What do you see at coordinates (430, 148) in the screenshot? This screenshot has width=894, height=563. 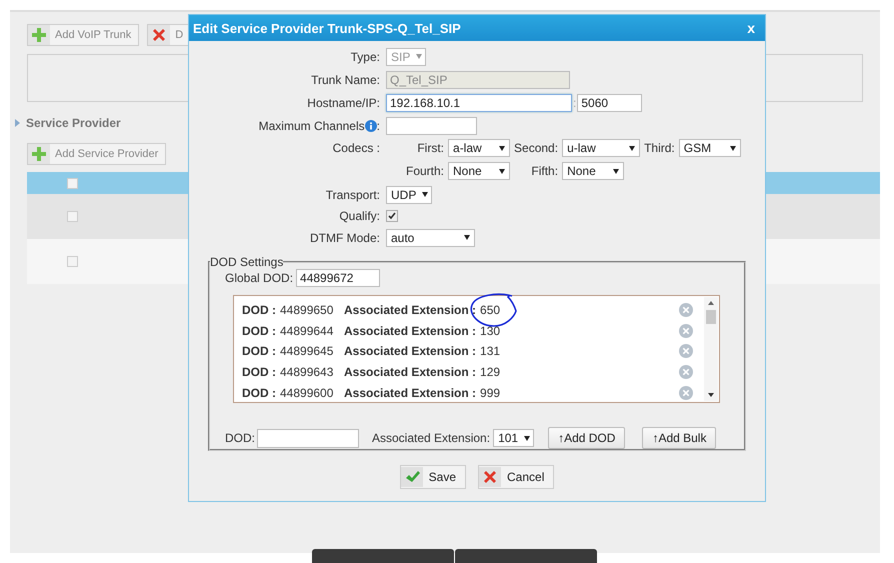 I see `field-label: First:` at bounding box center [430, 148].